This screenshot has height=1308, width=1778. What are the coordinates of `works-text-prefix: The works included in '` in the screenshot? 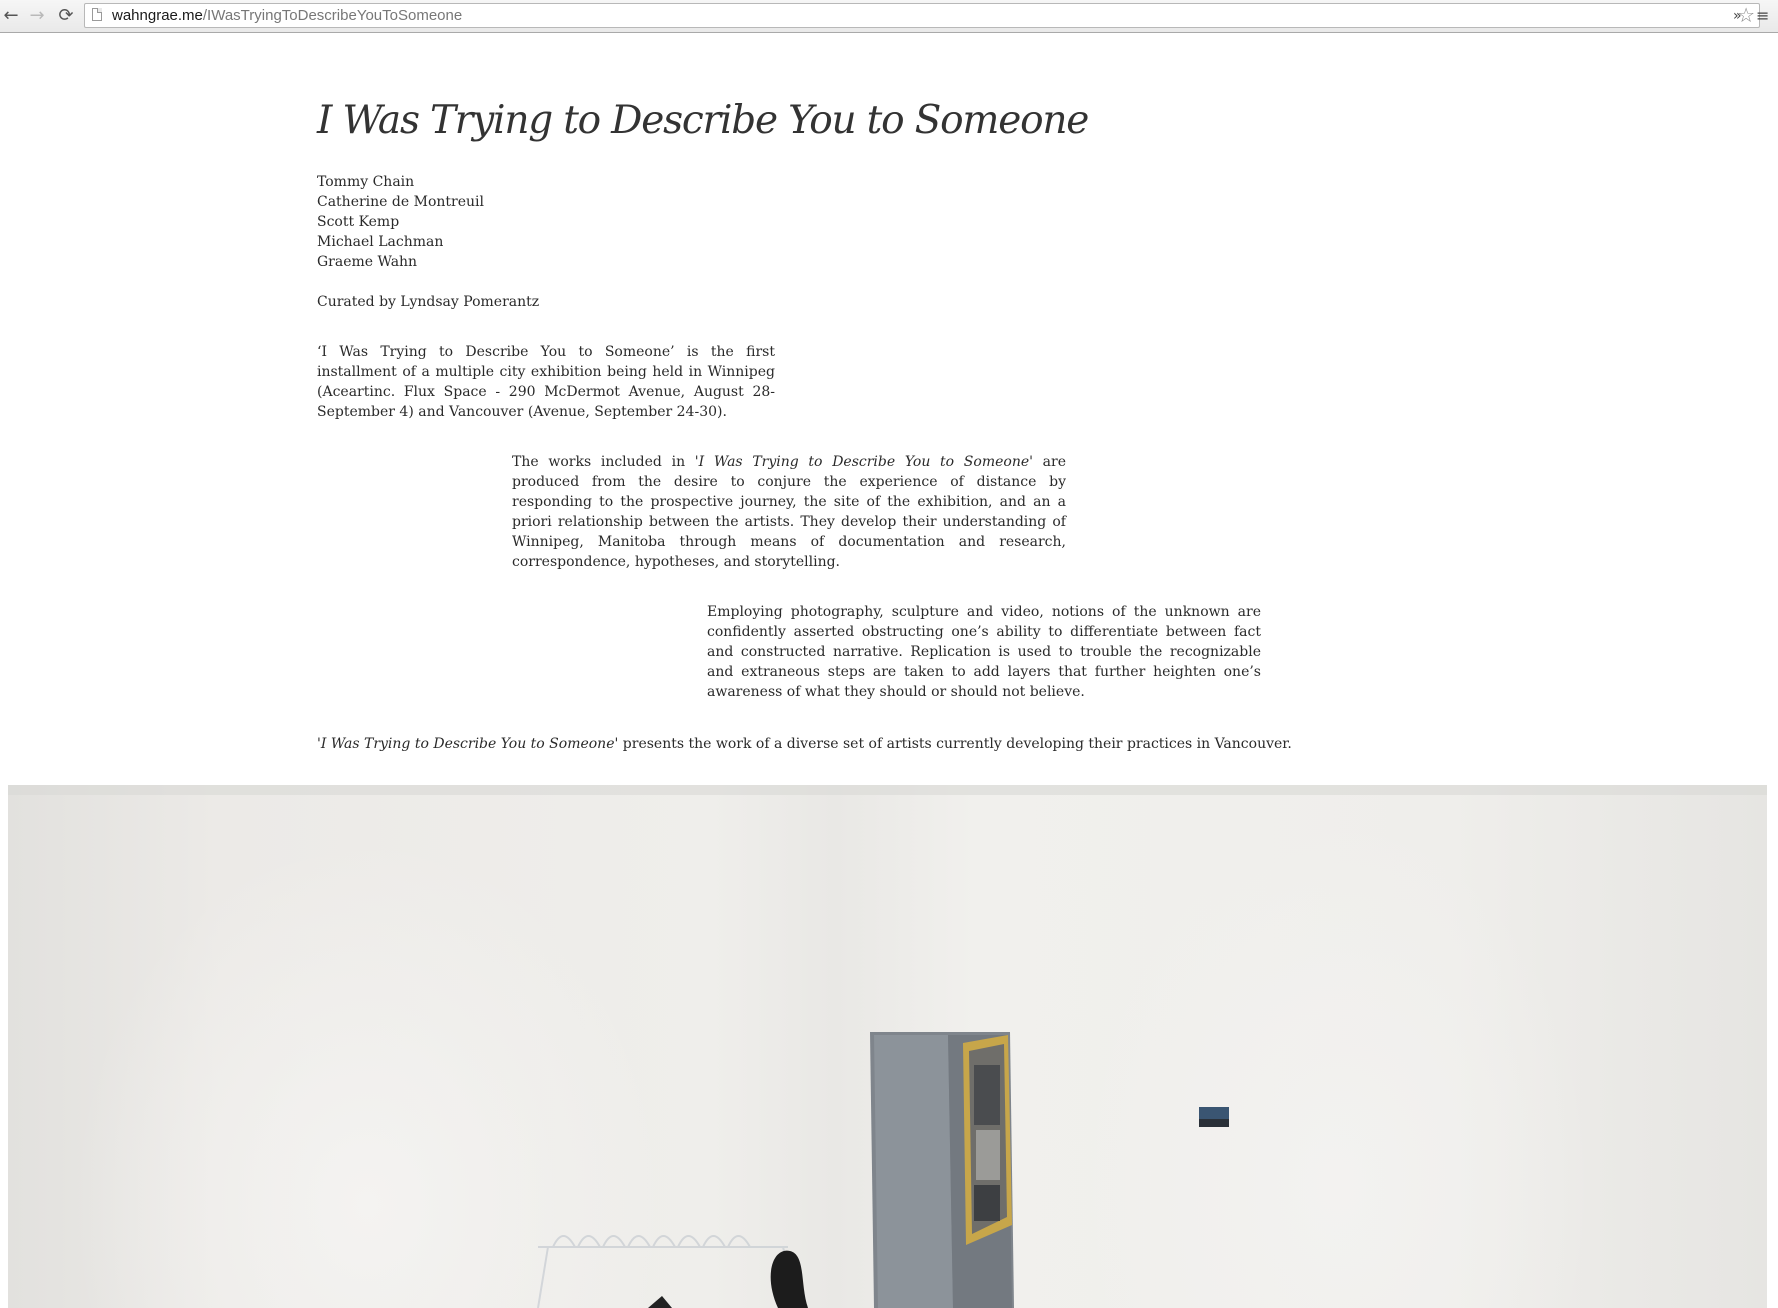 It's located at (605, 462).